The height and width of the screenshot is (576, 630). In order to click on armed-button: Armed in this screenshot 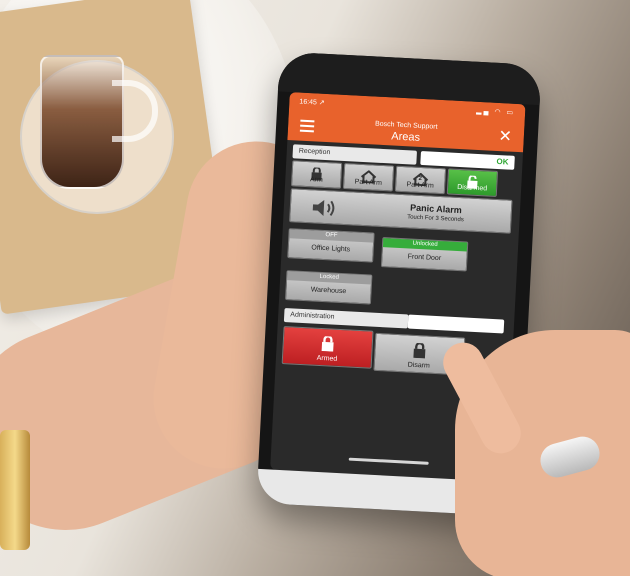, I will do `click(327, 347)`.